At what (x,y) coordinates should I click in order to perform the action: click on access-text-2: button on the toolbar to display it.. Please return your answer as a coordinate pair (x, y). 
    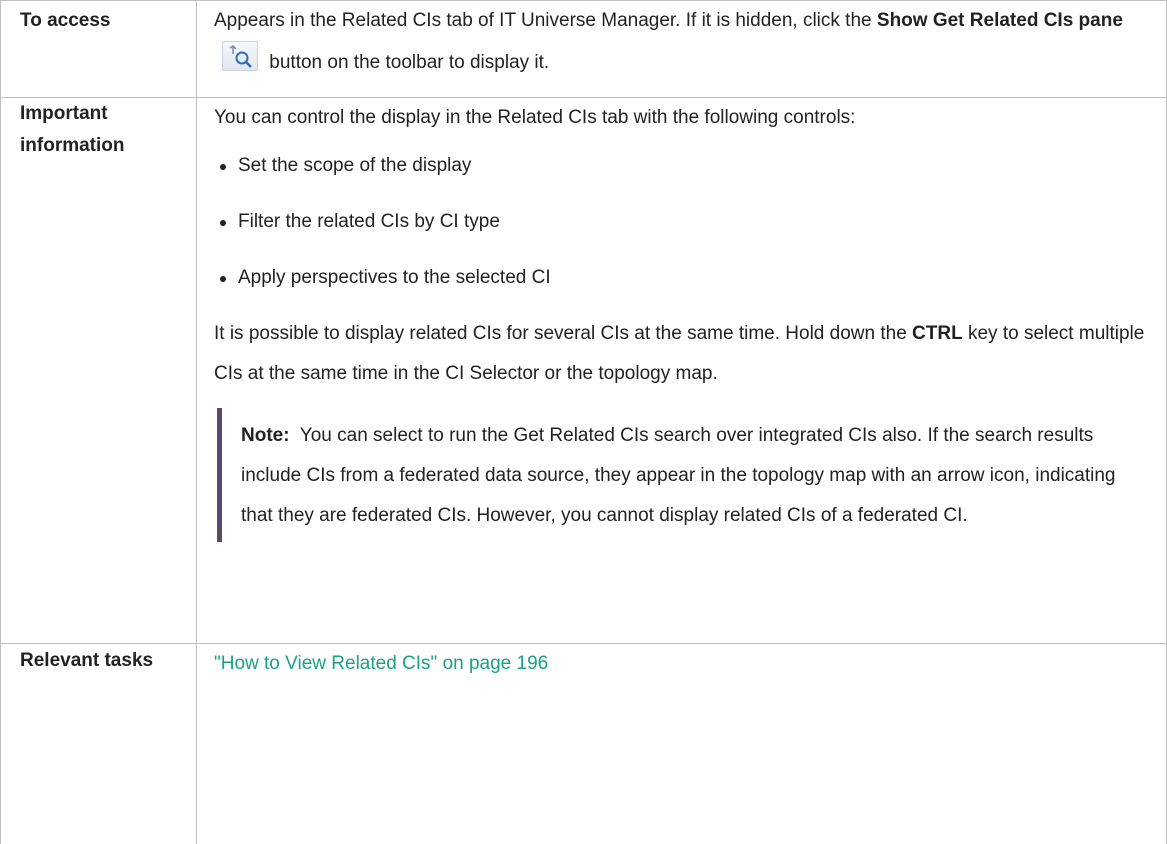
    Looking at the image, I should click on (409, 62).